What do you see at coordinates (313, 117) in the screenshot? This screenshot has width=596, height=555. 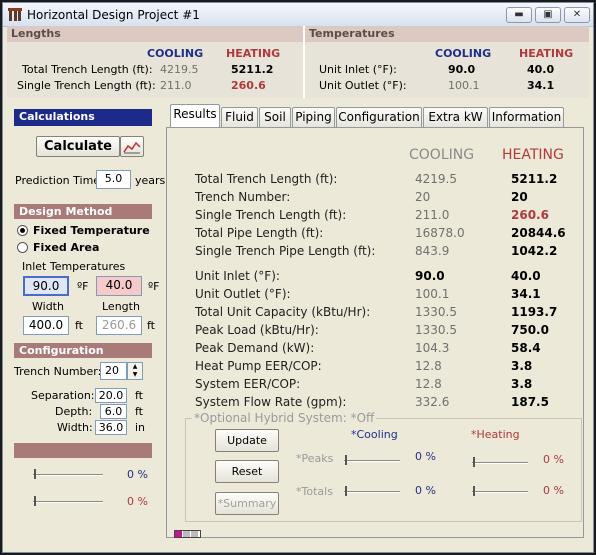 I see `tab-piping: Piping` at bounding box center [313, 117].